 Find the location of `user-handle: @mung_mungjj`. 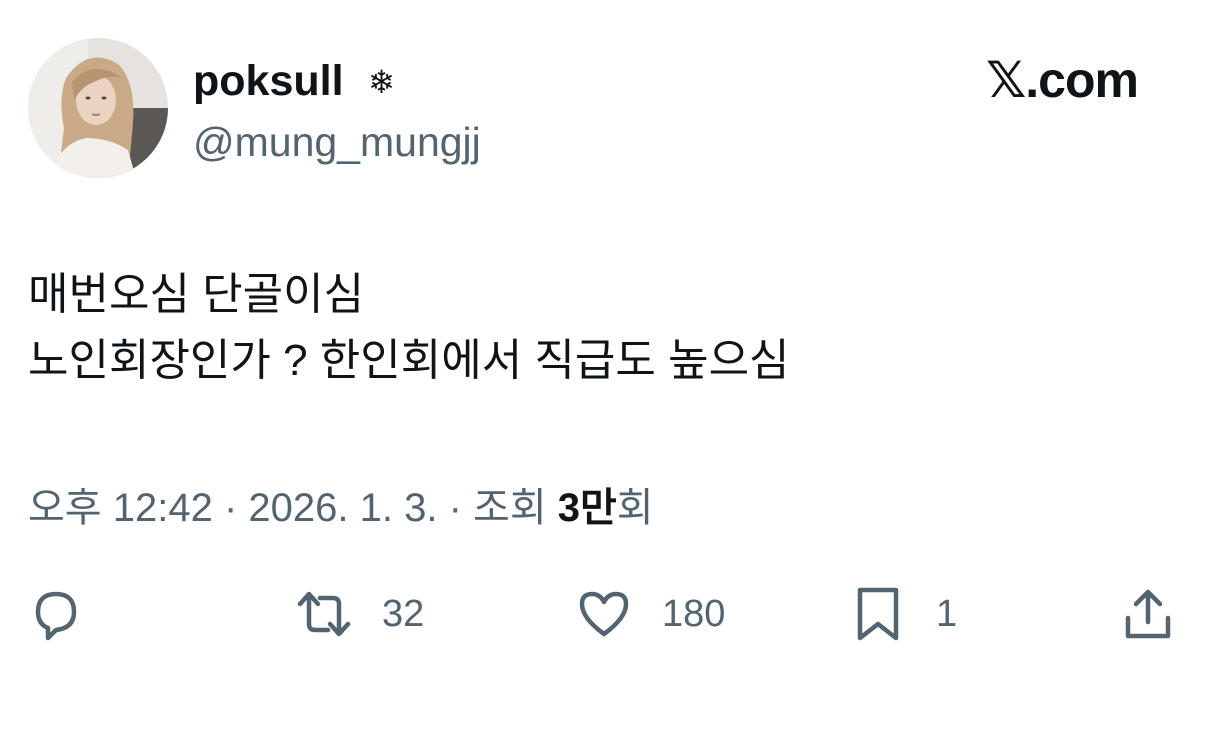

user-handle: @mung_mungjj is located at coordinates (337, 142).